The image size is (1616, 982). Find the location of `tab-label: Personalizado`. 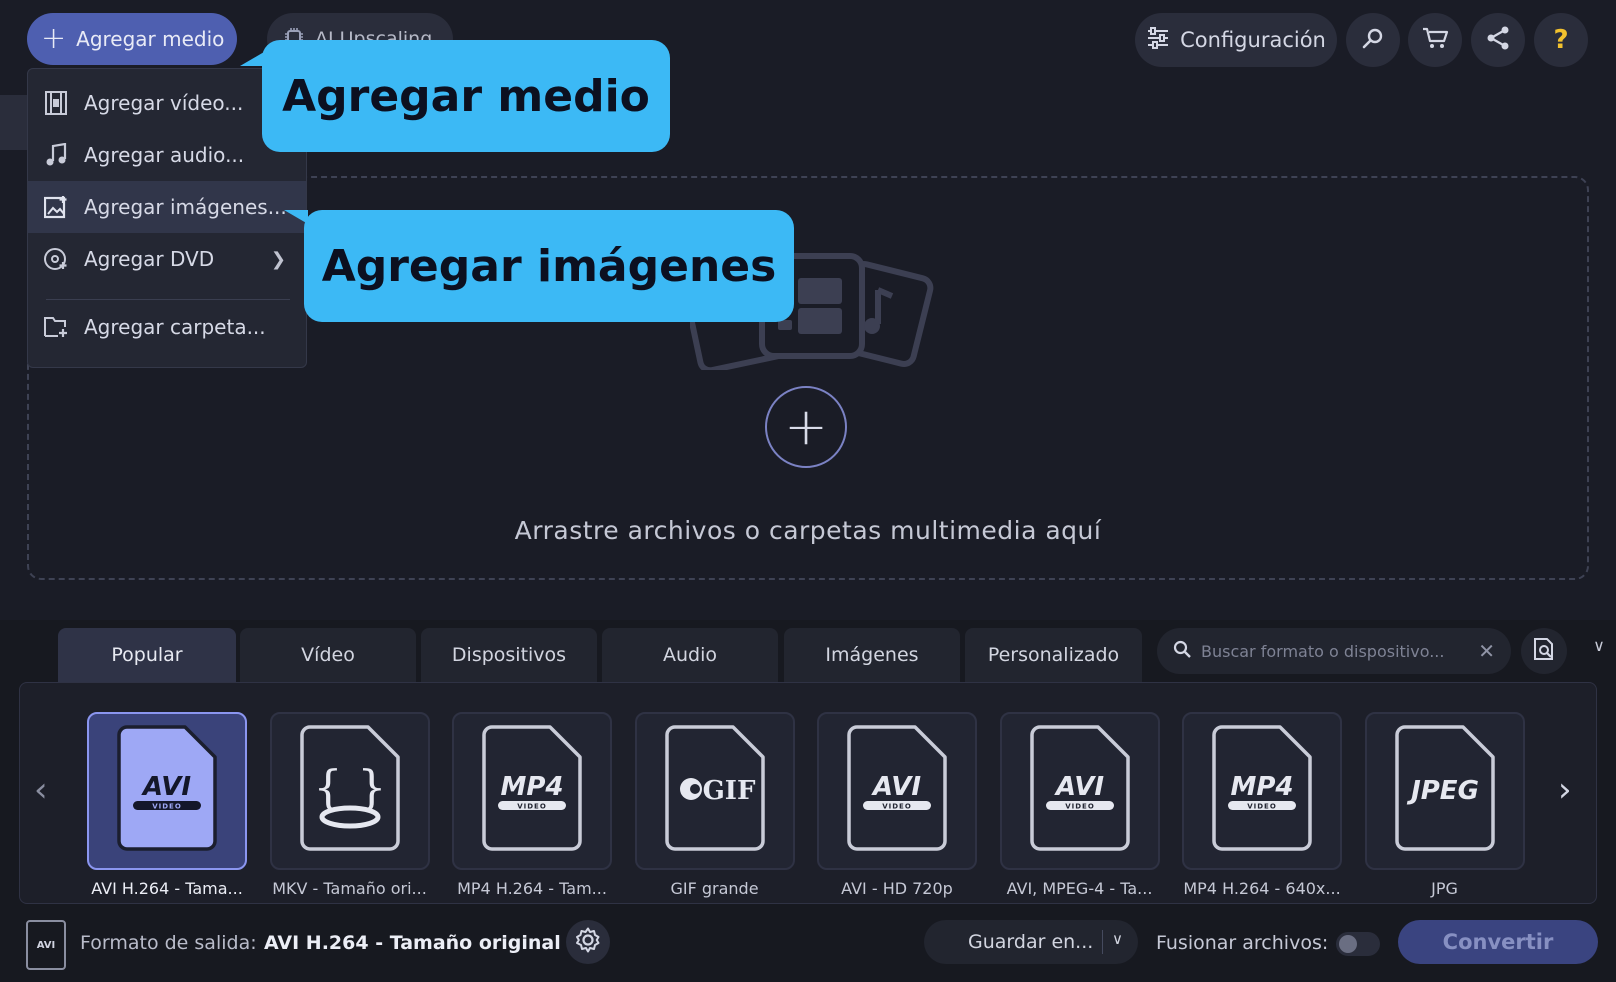

tab-label: Personalizado is located at coordinates (1053, 655).